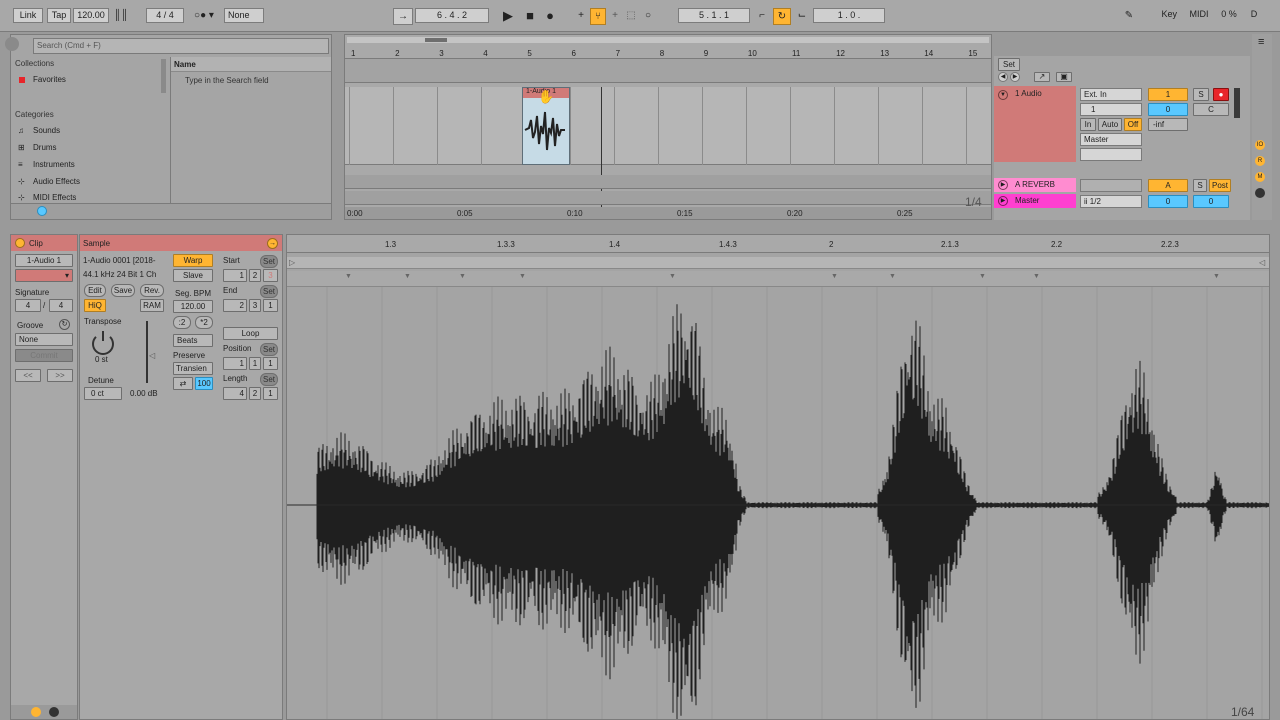 The width and height of the screenshot is (1280, 720). I want to click on master-cue-volume-field: 0, so click(1211, 201).